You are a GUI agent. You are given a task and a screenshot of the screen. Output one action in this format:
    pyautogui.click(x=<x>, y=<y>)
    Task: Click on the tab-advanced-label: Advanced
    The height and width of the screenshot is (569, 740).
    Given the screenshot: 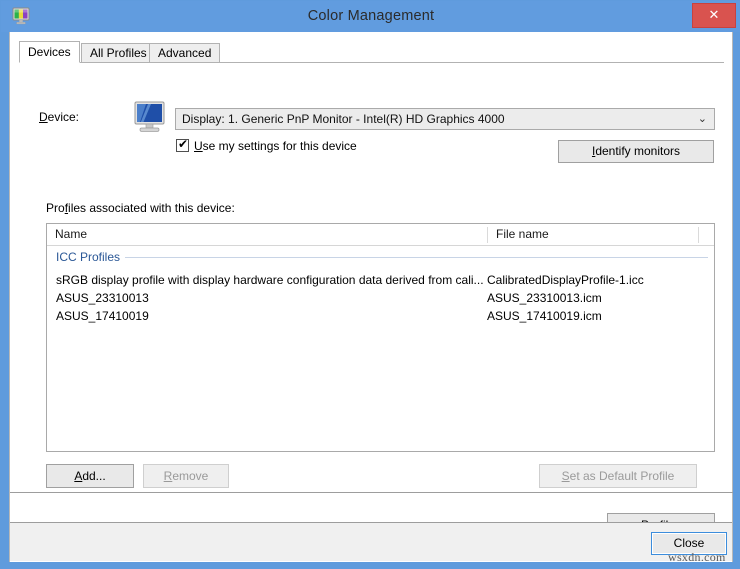 What is the action you would take?
    pyautogui.click(x=185, y=53)
    